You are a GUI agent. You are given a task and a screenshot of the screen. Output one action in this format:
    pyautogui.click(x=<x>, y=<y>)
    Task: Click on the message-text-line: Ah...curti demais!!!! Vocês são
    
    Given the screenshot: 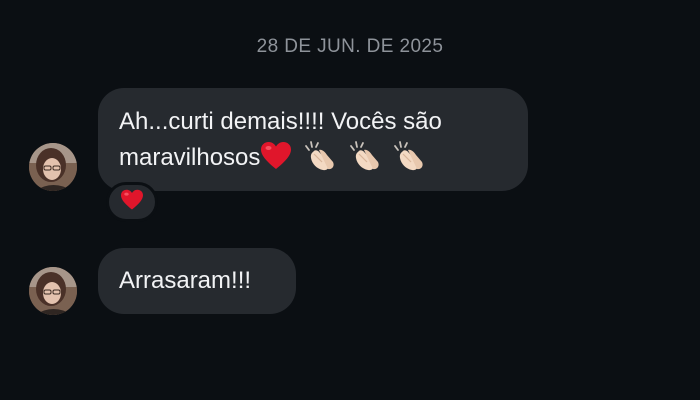 What is the action you would take?
    pyautogui.click(x=280, y=121)
    